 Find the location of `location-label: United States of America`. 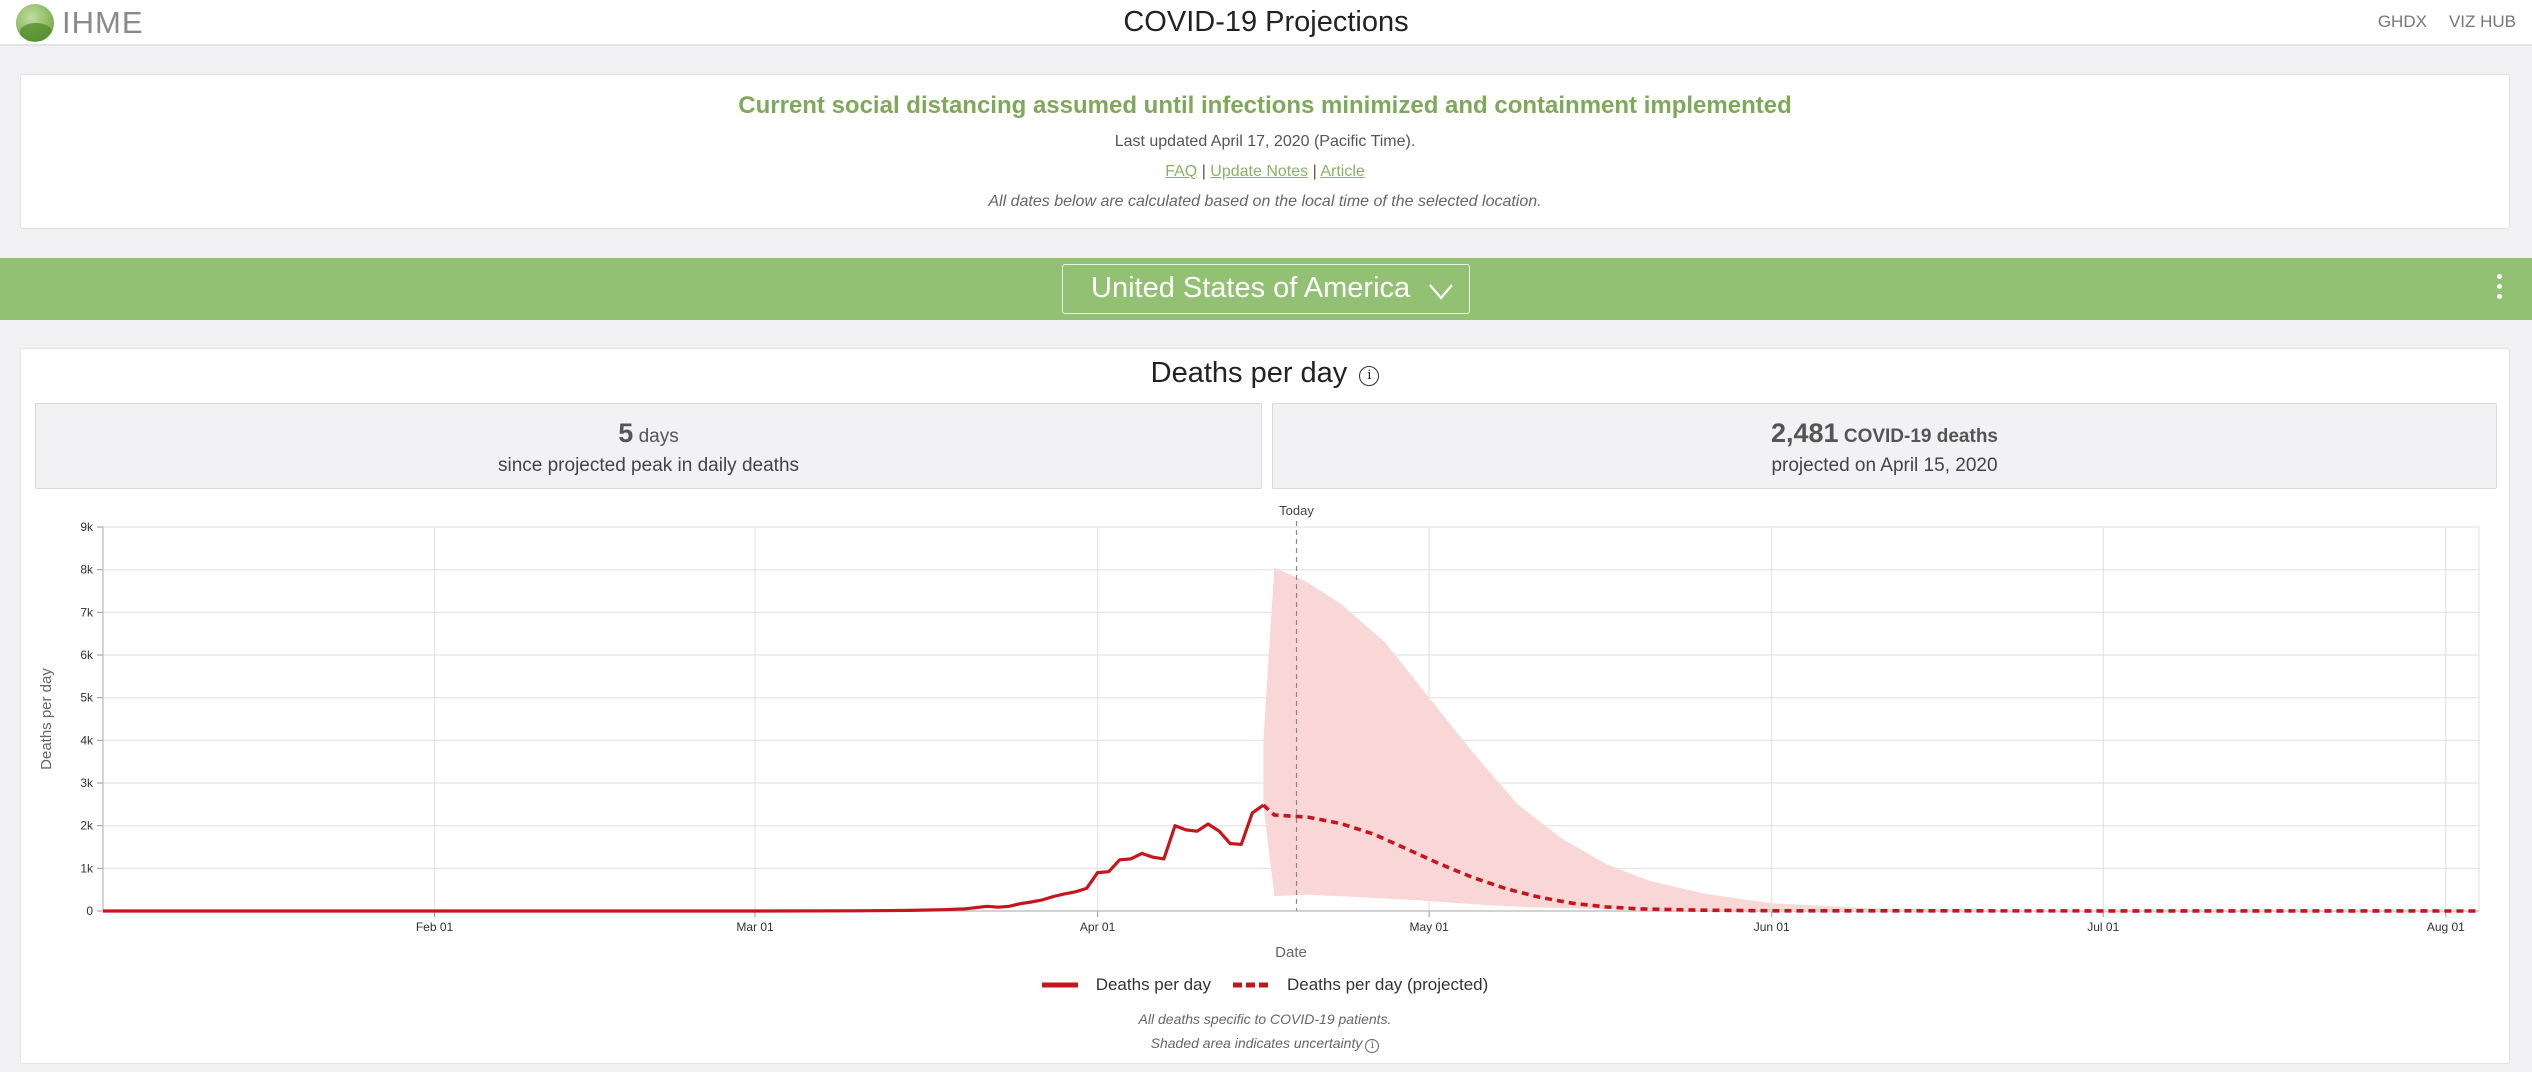

location-label: United States of America is located at coordinates (1251, 288).